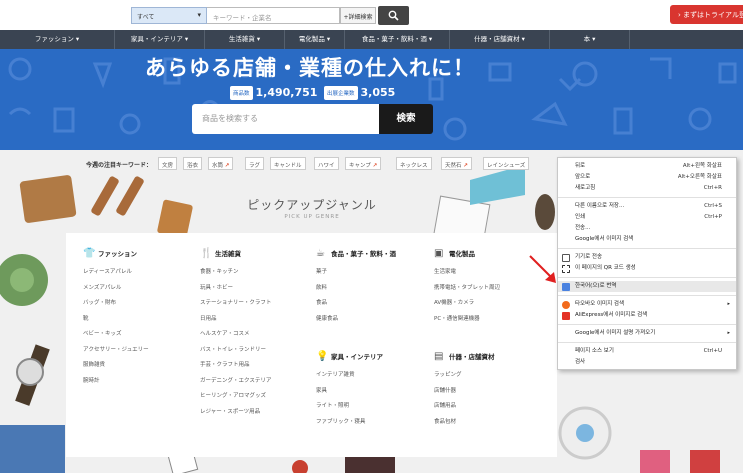 This screenshot has height=473, width=743. Describe the element at coordinates (116, 304) in the screenshot. I see `genre-link: バッグ・財布` at that location.